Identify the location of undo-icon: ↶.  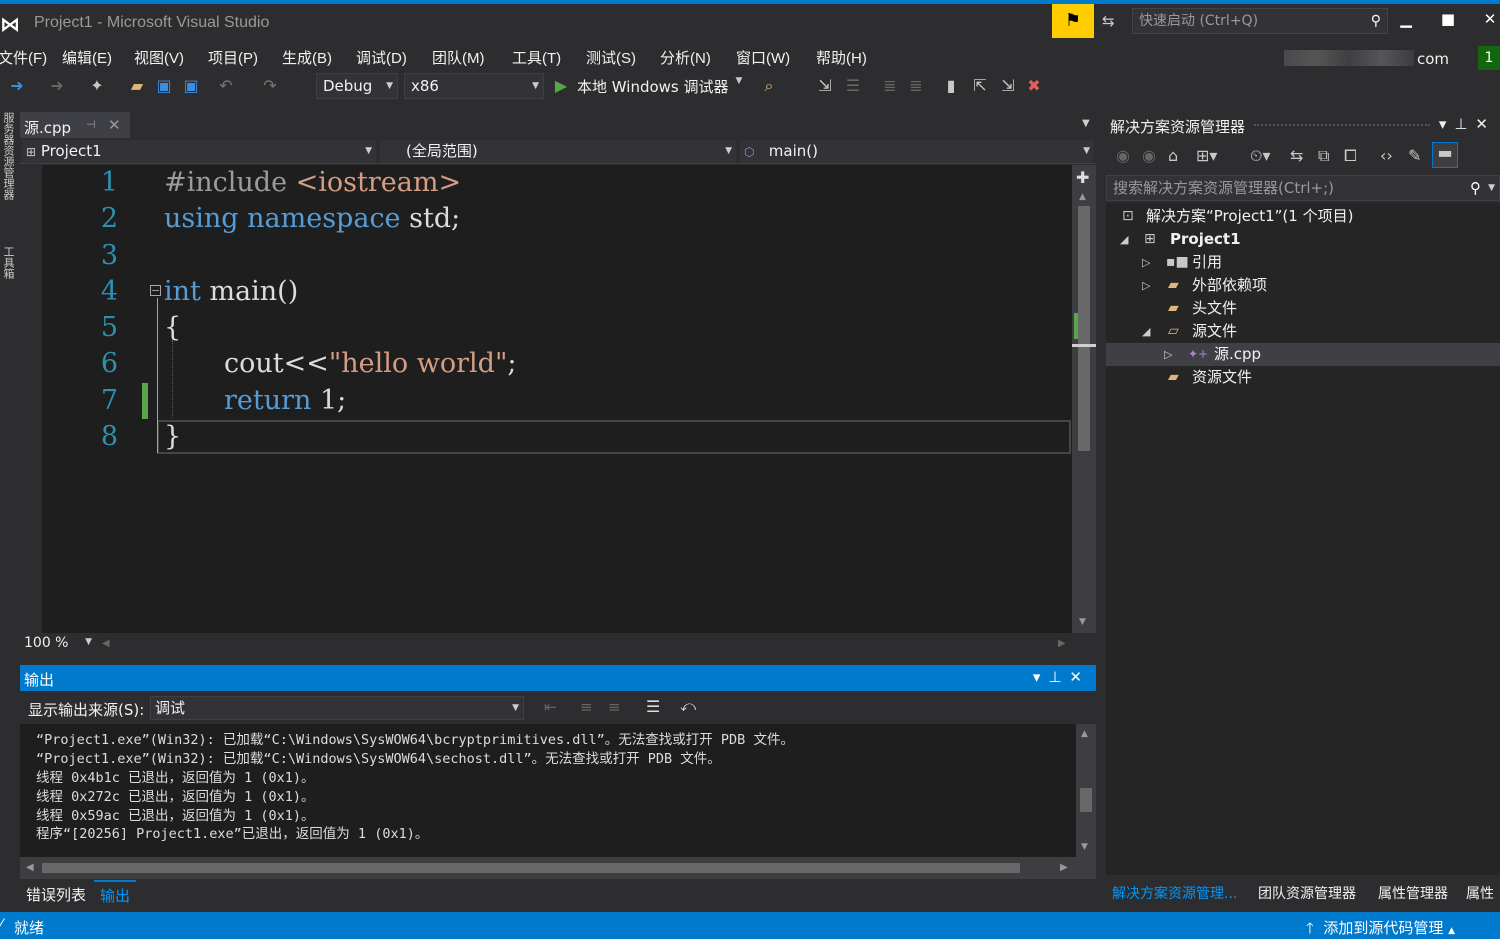
(226, 86).